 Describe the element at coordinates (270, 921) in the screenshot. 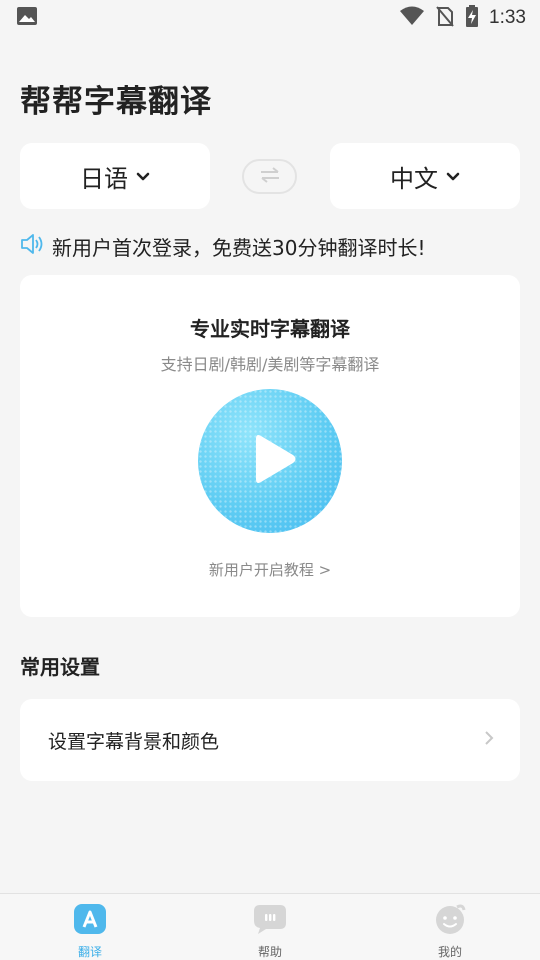

I see `chat-bubble-icon` at that location.